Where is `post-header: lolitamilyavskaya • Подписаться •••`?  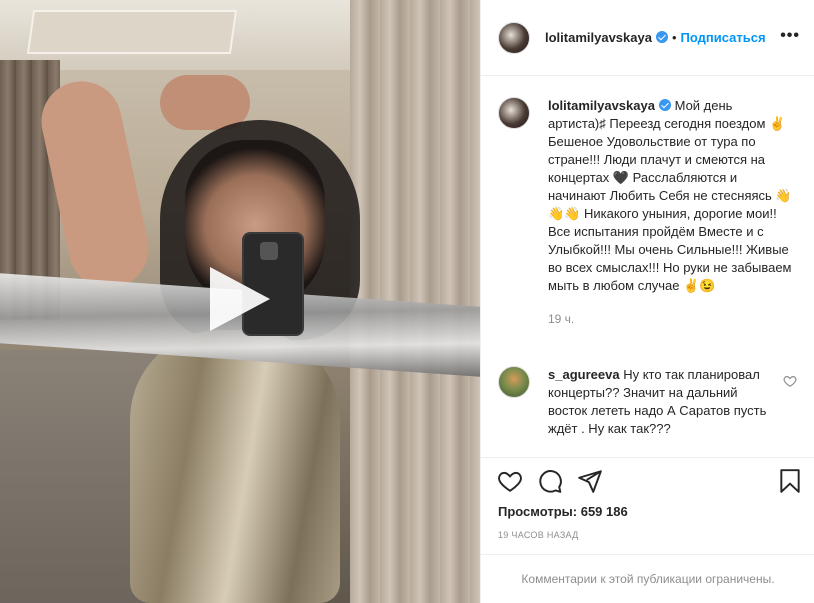 post-header: lolitamilyavskaya • Подписаться ••• is located at coordinates (647, 38).